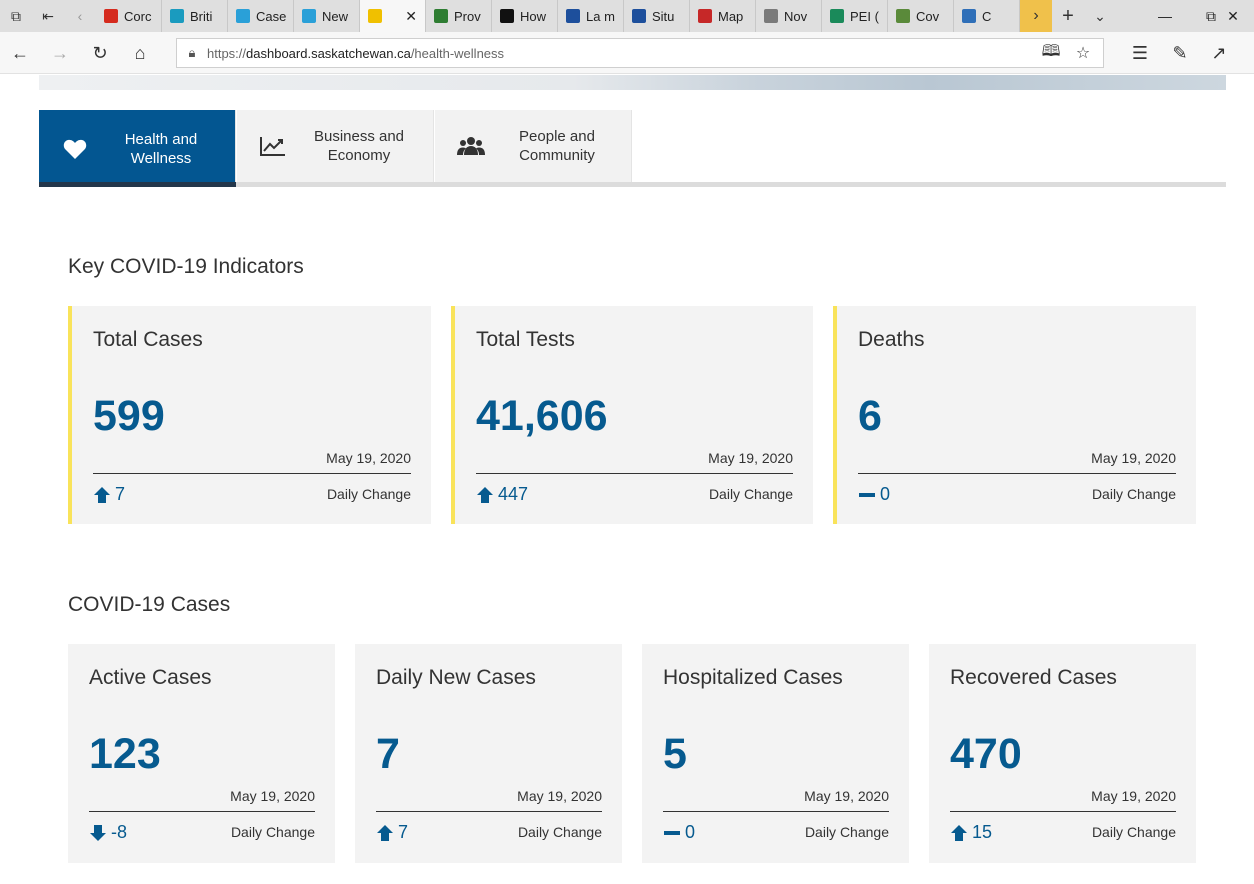 This screenshot has width=1254, height=884. Describe the element at coordinates (525, 339) in the screenshot. I see `card-title: Total Tests` at that location.